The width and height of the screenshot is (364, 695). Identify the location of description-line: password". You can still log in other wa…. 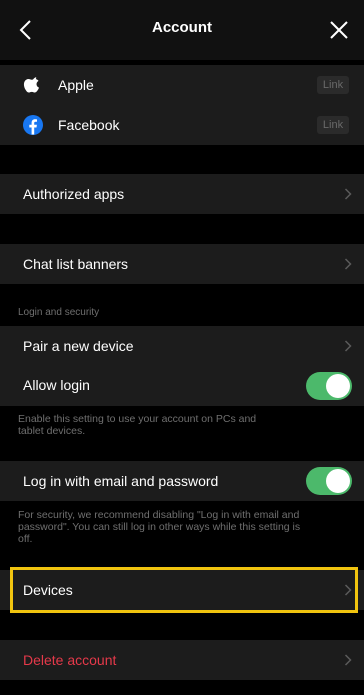
(159, 527).